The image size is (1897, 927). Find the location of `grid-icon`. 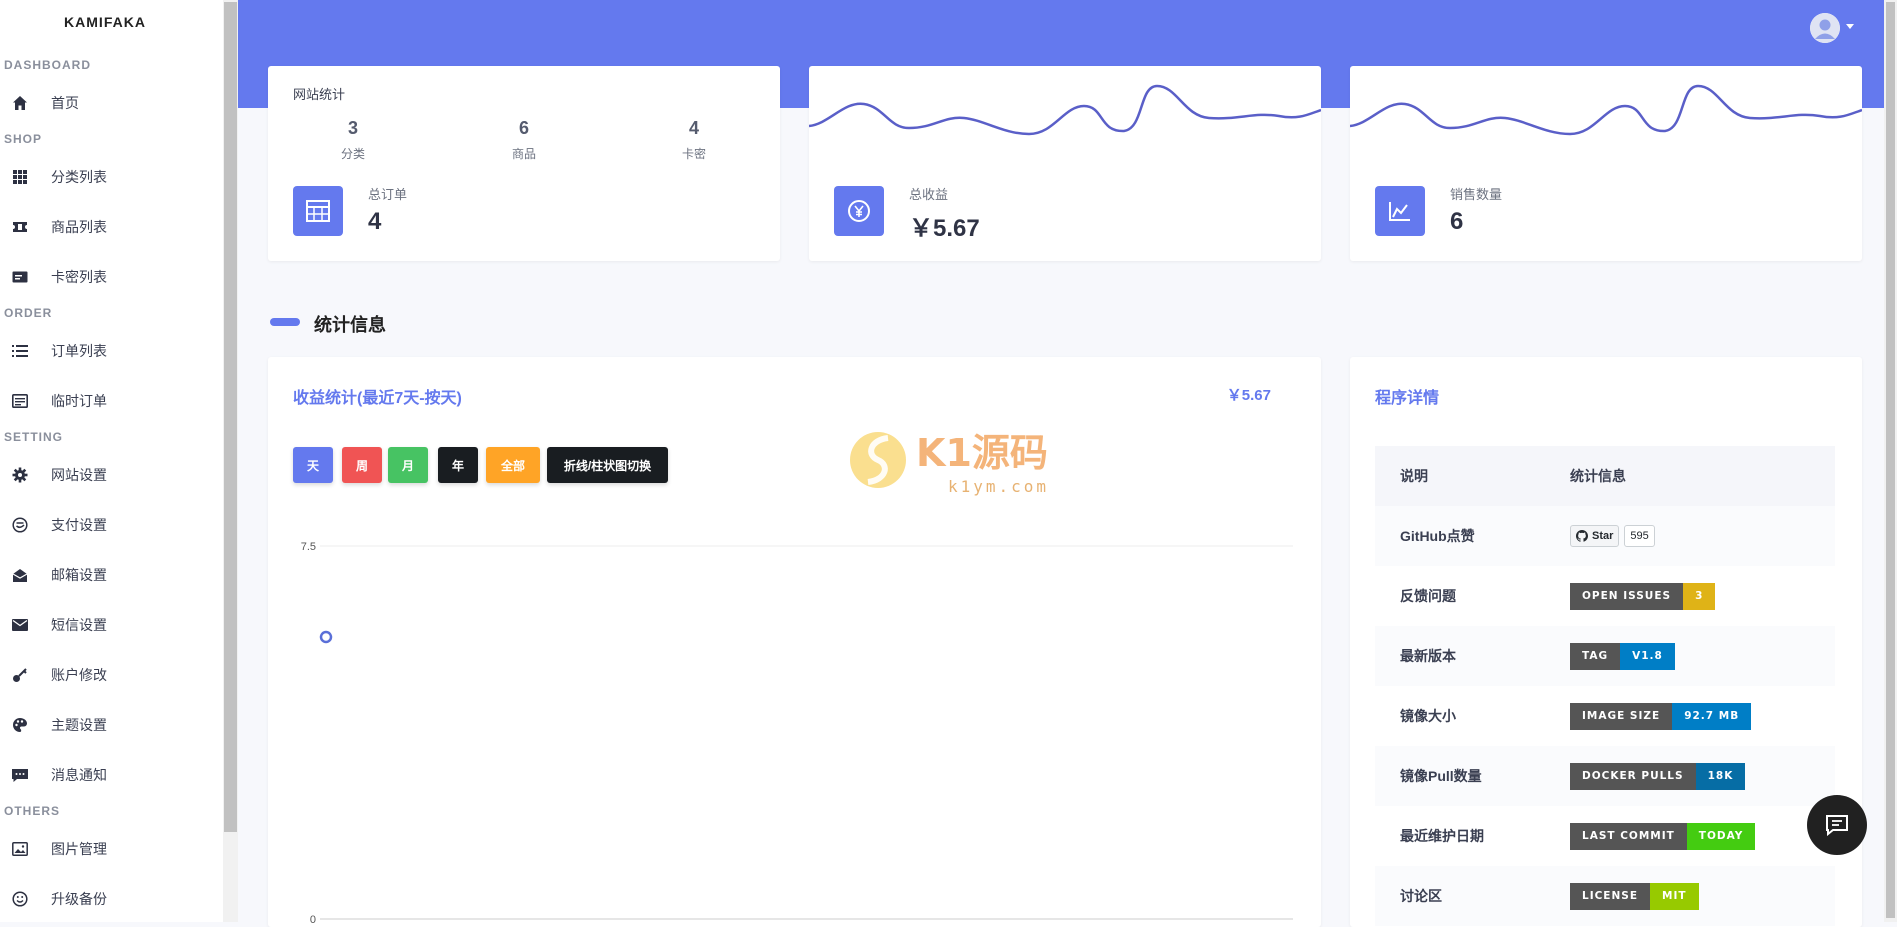

grid-icon is located at coordinates (20, 177).